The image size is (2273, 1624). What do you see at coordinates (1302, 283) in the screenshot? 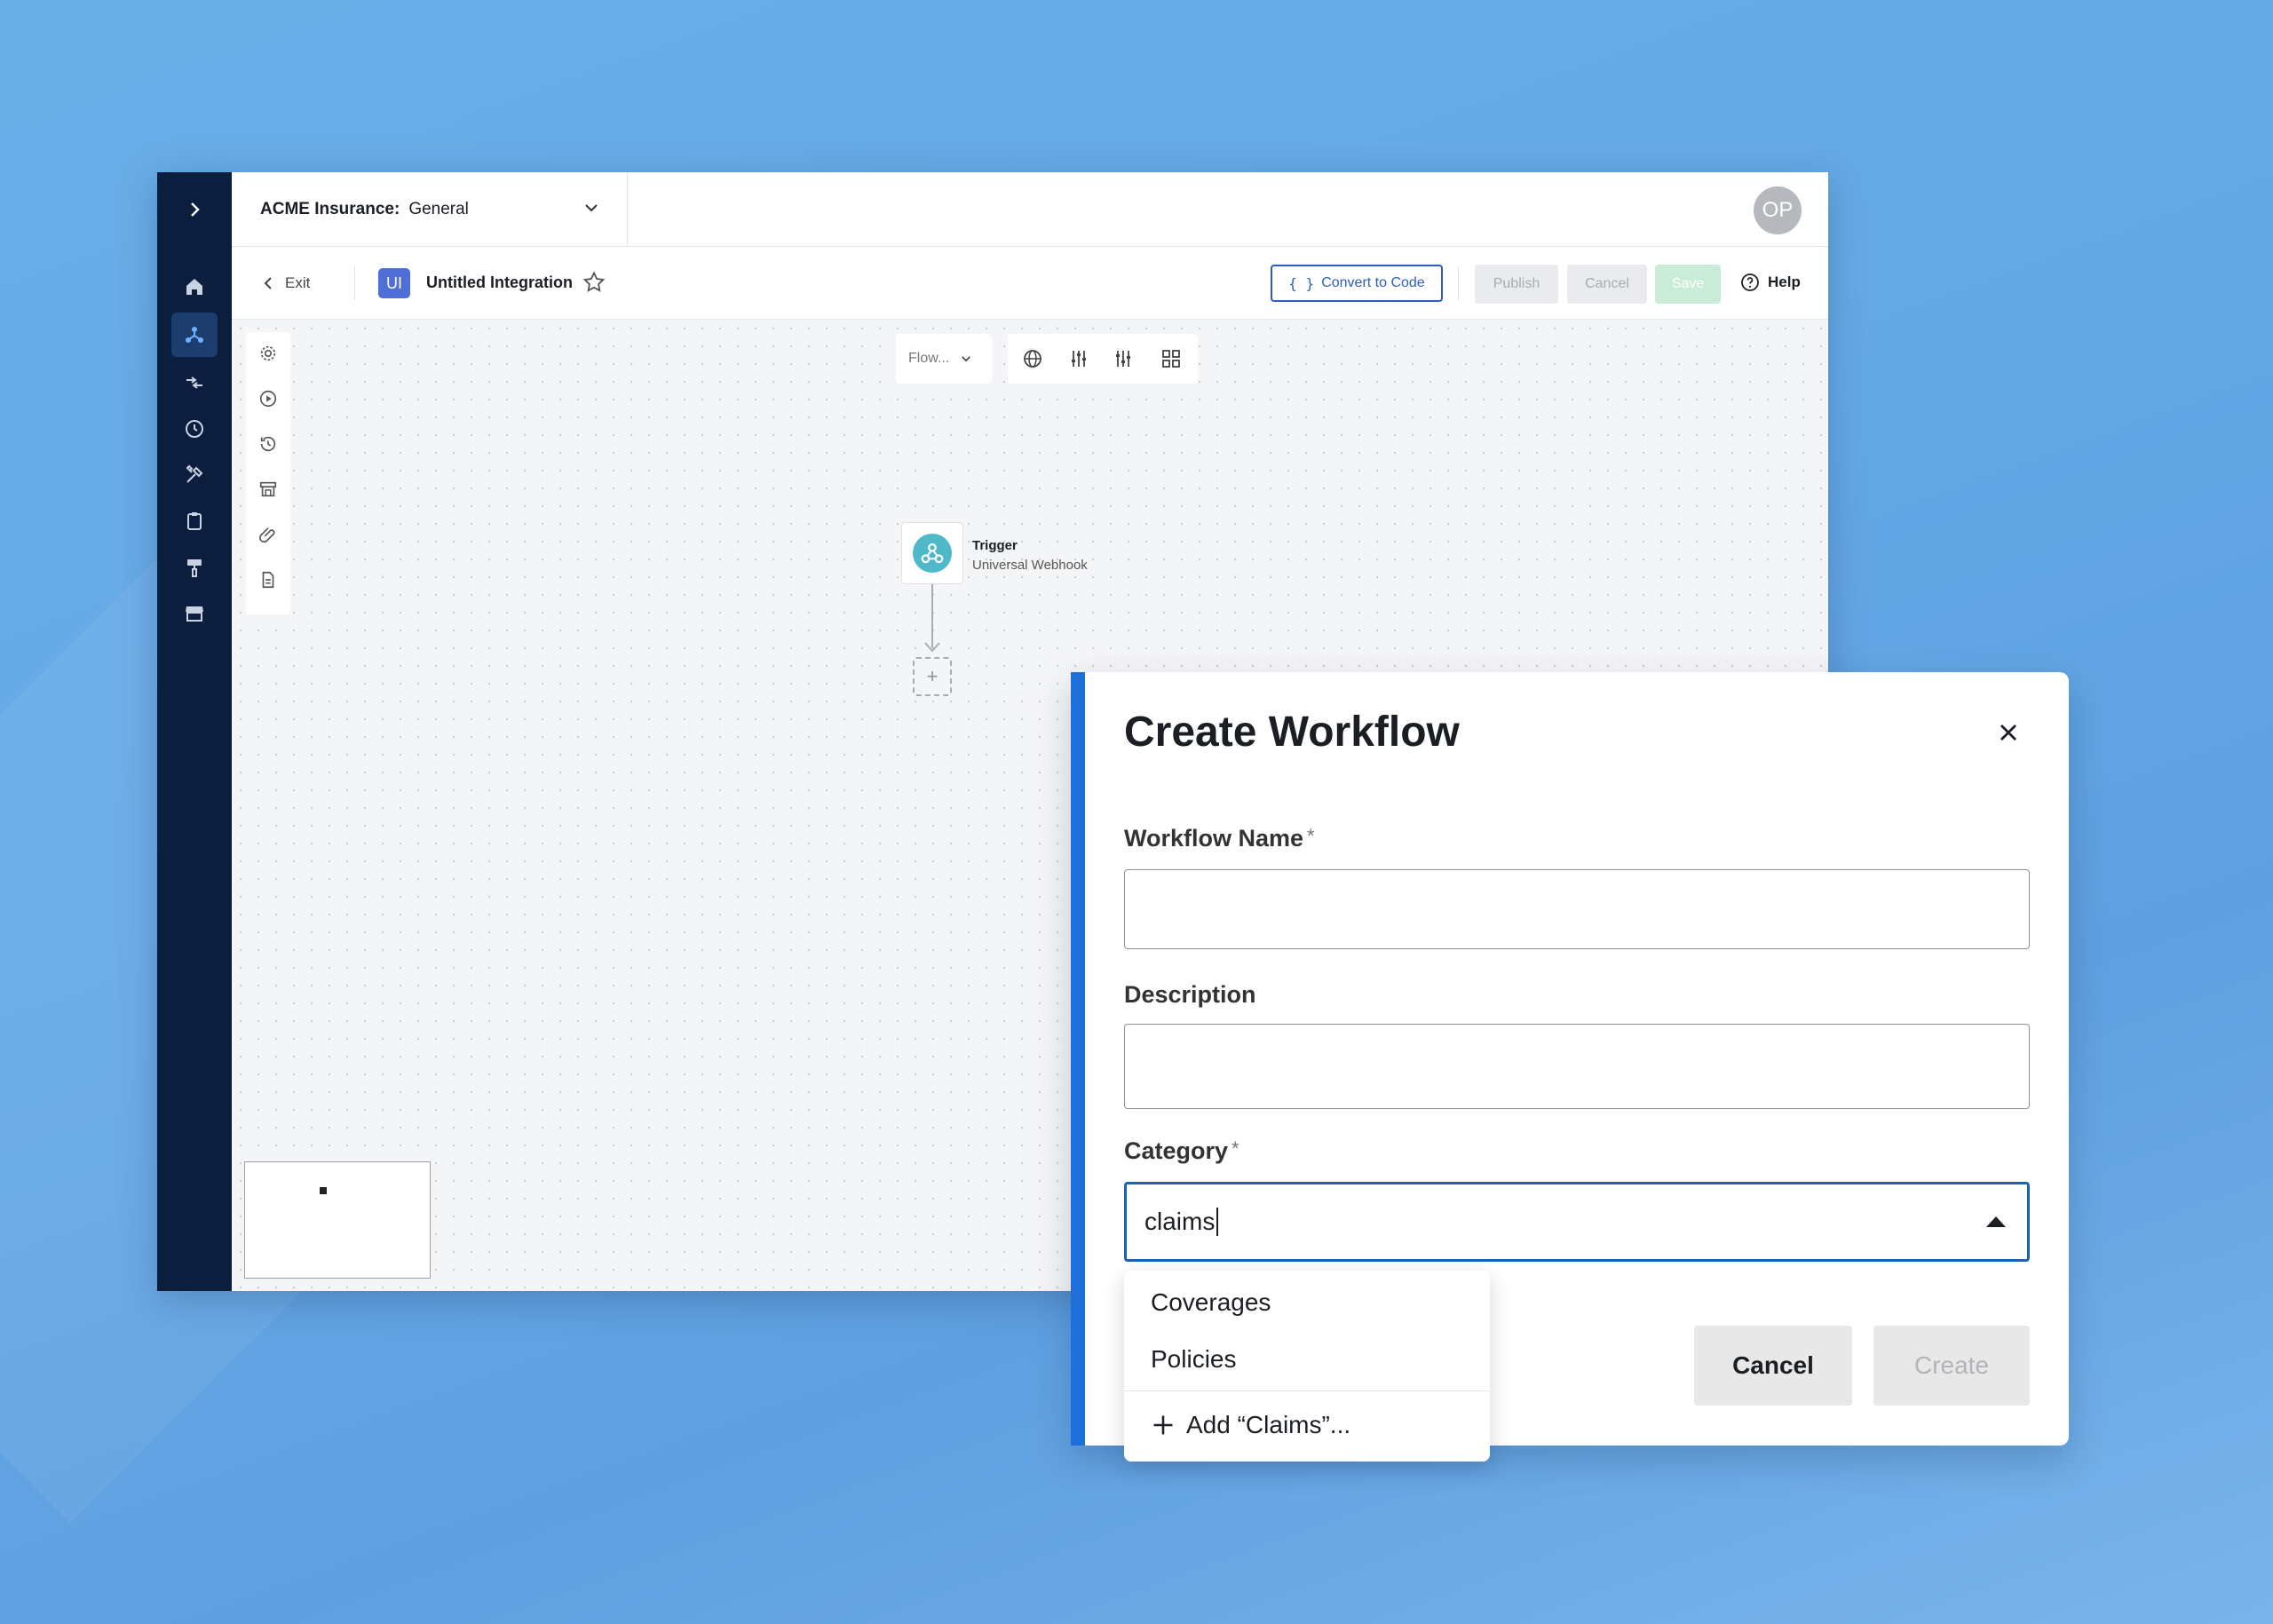
I see `braces-icon: { }` at bounding box center [1302, 283].